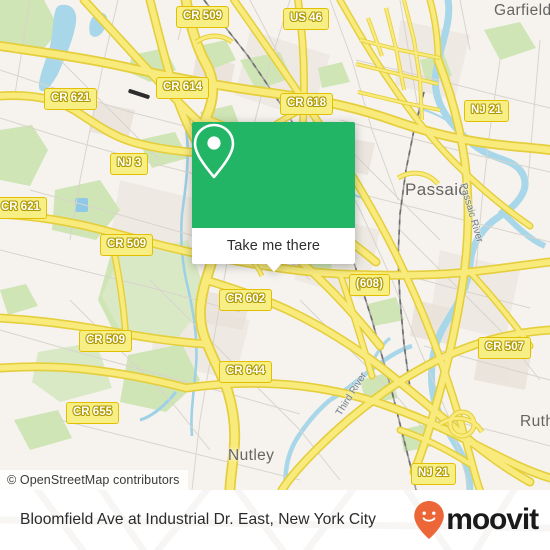 The width and height of the screenshot is (550, 550). I want to click on take-me-there-label: Take me there, so click(273, 246).